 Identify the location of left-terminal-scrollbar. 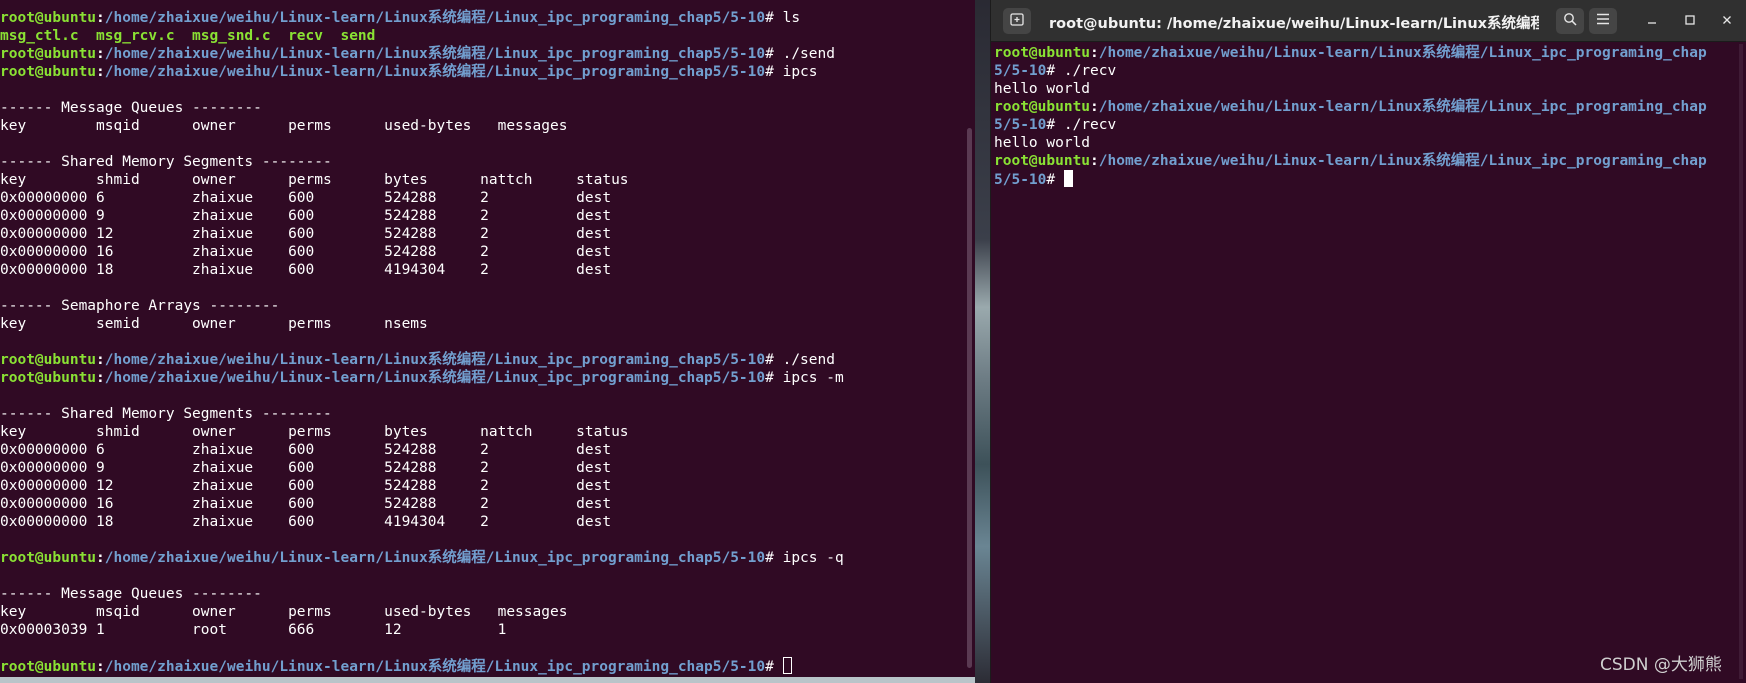
(969, 398).